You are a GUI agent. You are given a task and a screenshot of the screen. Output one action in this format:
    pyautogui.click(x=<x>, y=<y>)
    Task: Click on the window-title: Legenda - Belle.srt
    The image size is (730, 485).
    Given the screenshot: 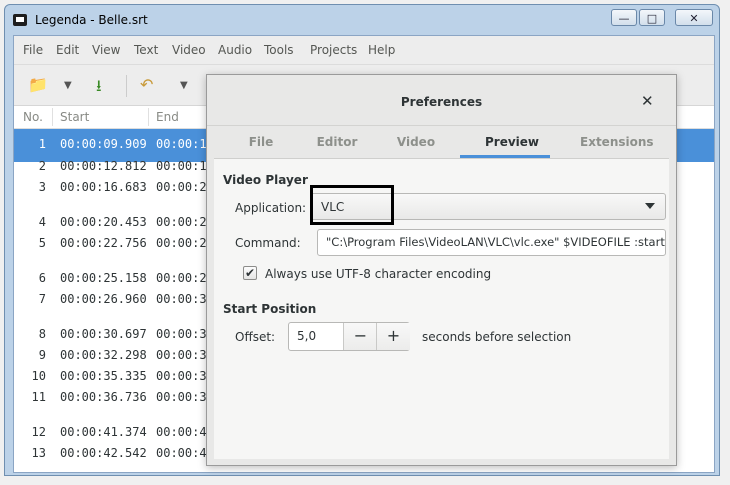 What is the action you would take?
    pyautogui.click(x=91, y=20)
    